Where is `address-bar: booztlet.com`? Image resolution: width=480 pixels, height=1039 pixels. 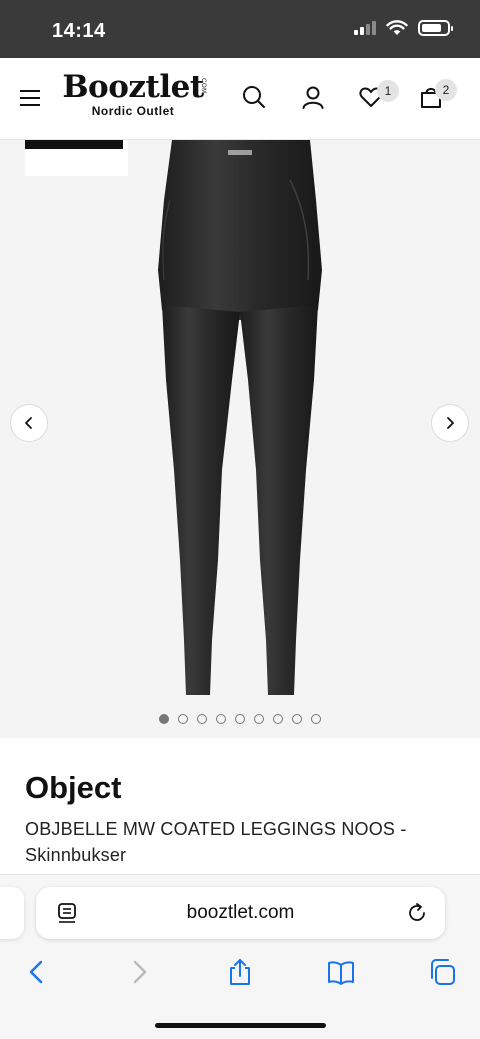 address-bar: booztlet.com is located at coordinates (240, 913).